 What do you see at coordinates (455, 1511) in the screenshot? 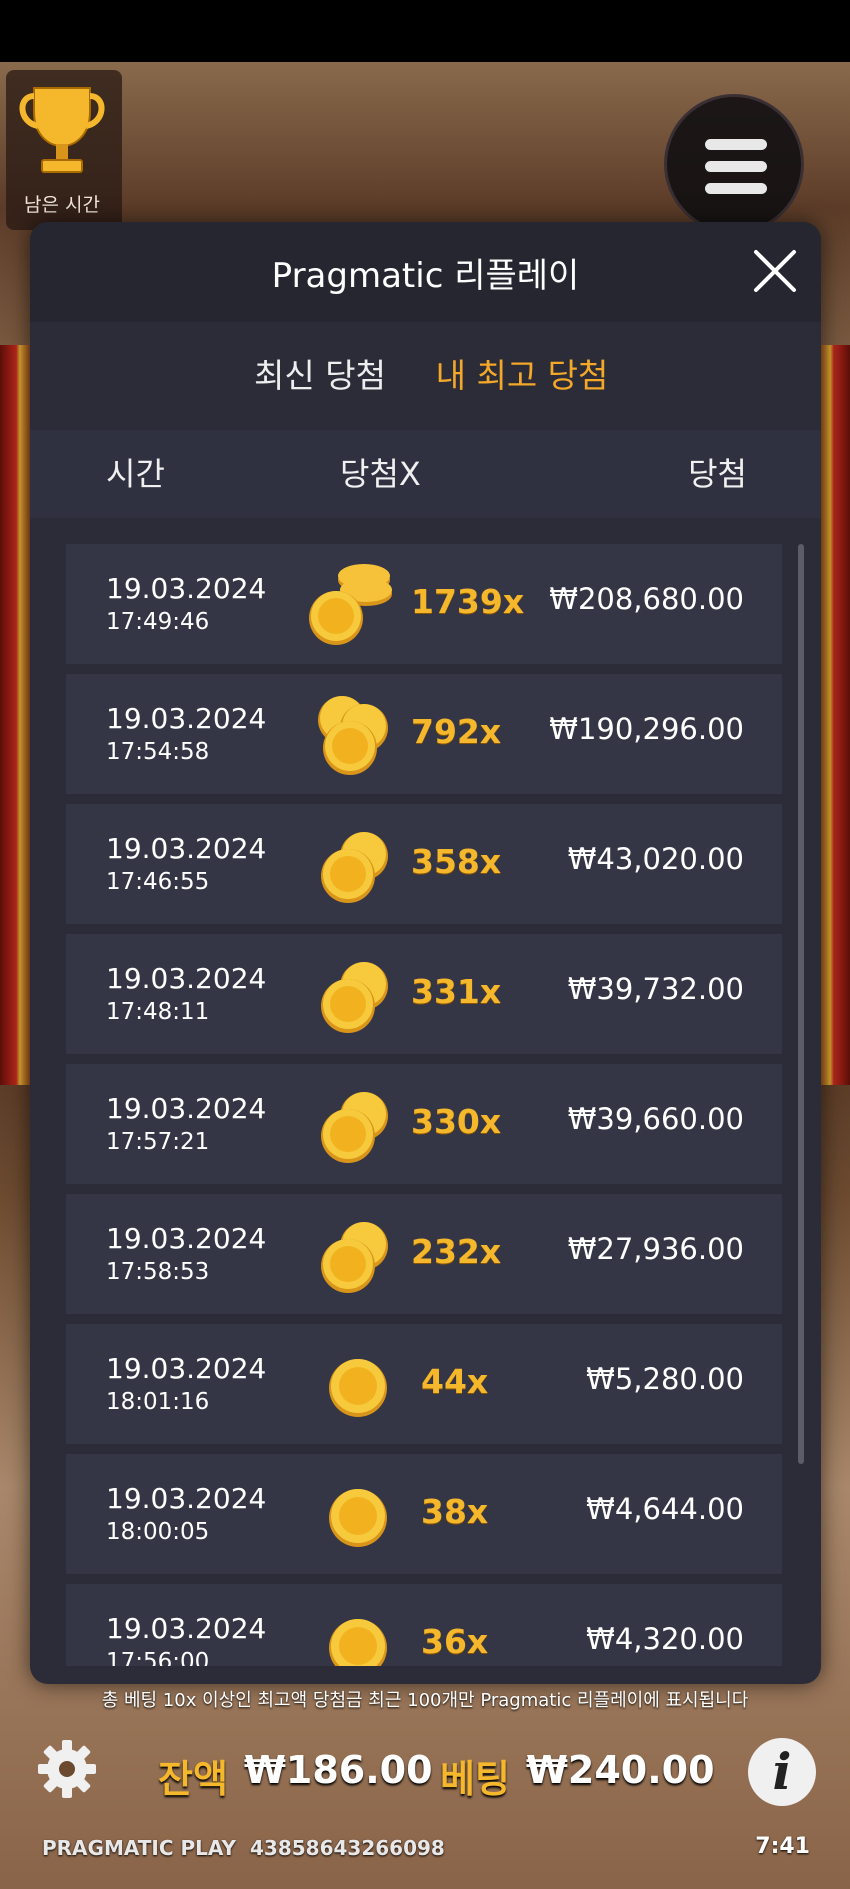
I see `row-multiplier: 38x` at bounding box center [455, 1511].